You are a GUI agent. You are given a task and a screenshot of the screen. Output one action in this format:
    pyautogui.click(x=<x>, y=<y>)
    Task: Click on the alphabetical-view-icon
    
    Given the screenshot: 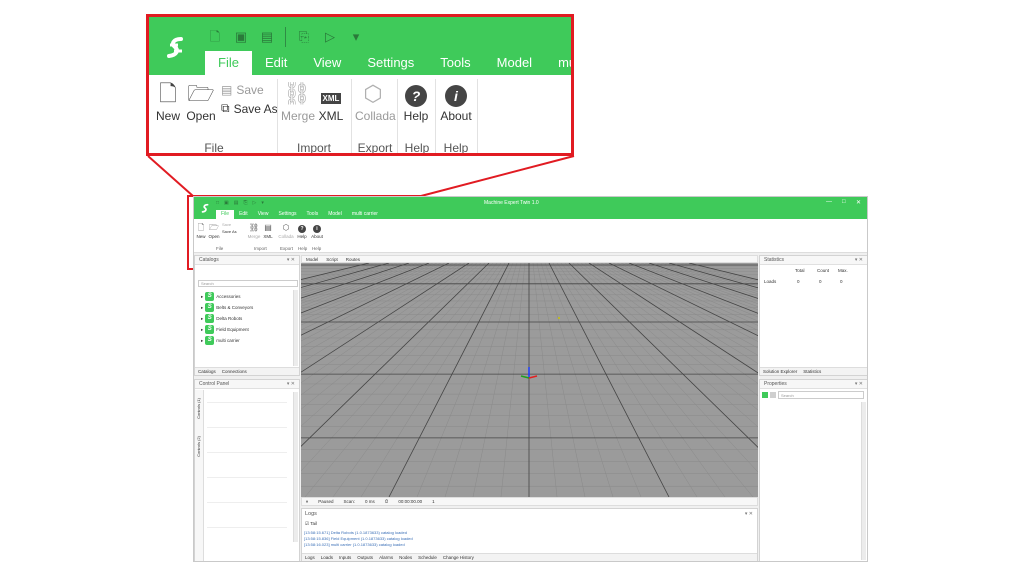 What is the action you would take?
    pyautogui.click(x=773, y=395)
    